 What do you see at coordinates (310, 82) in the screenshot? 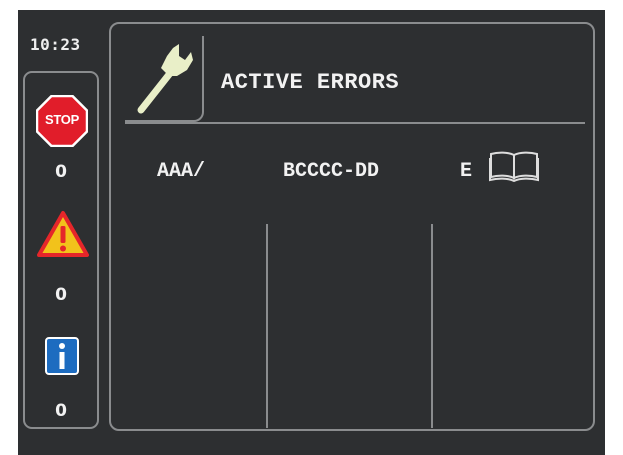
I see `page-title: ACTIVE ERRORS` at bounding box center [310, 82].